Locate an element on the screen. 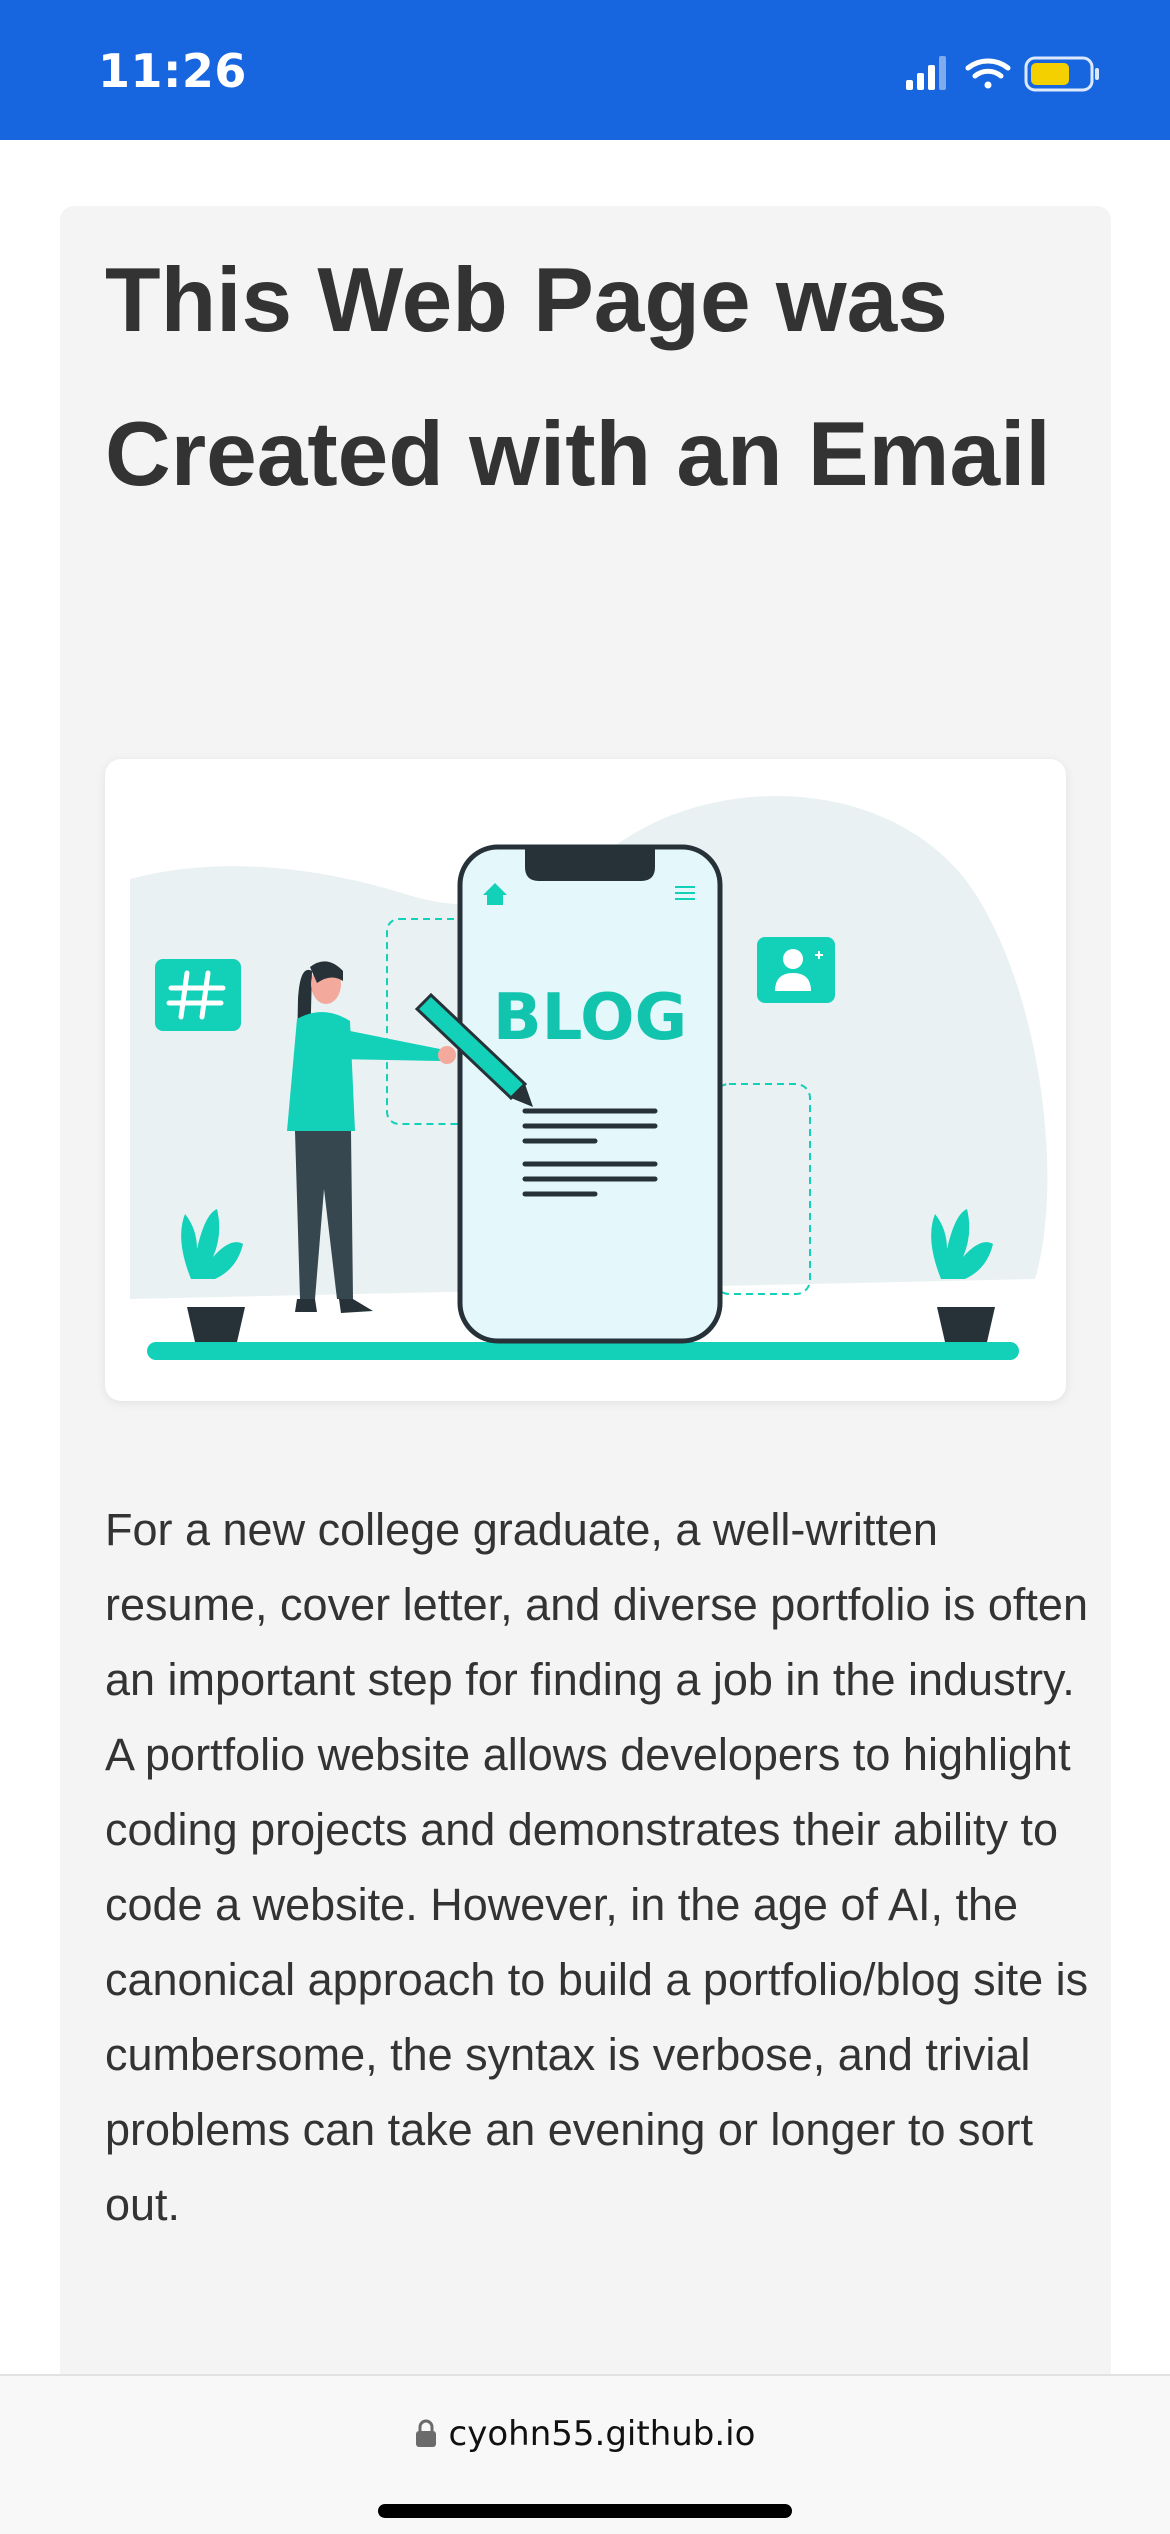 The width and height of the screenshot is (1170, 2534). user-profile-tile is located at coordinates (796, 970).